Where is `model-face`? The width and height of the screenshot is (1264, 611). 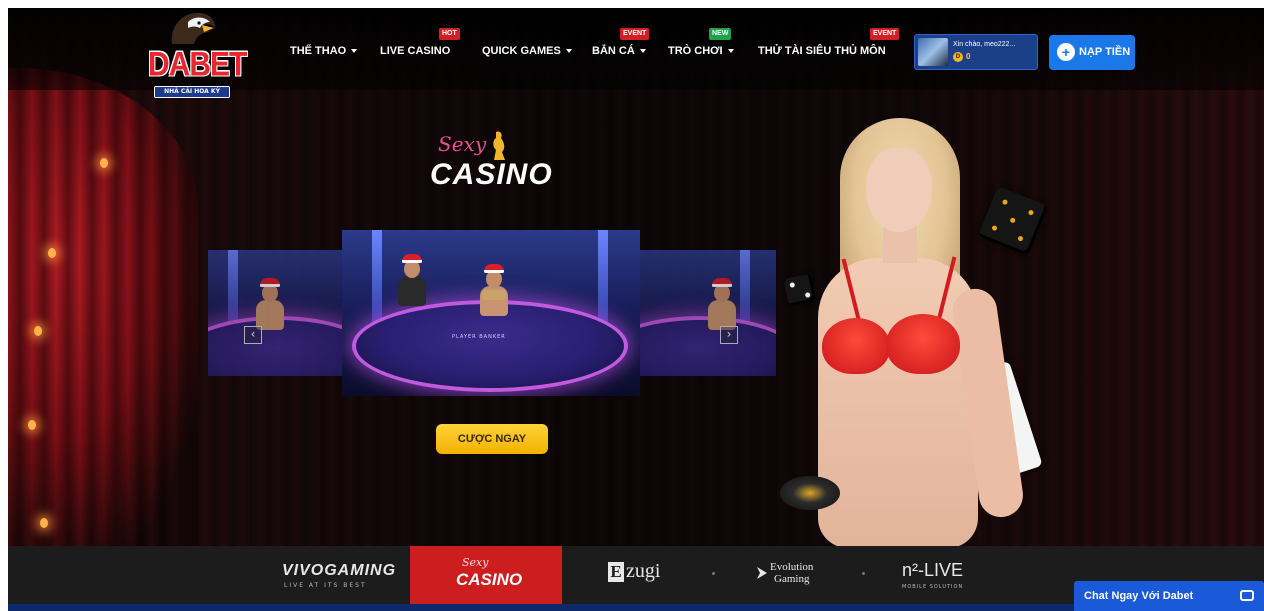 model-face is located at coordinates (899, 190).